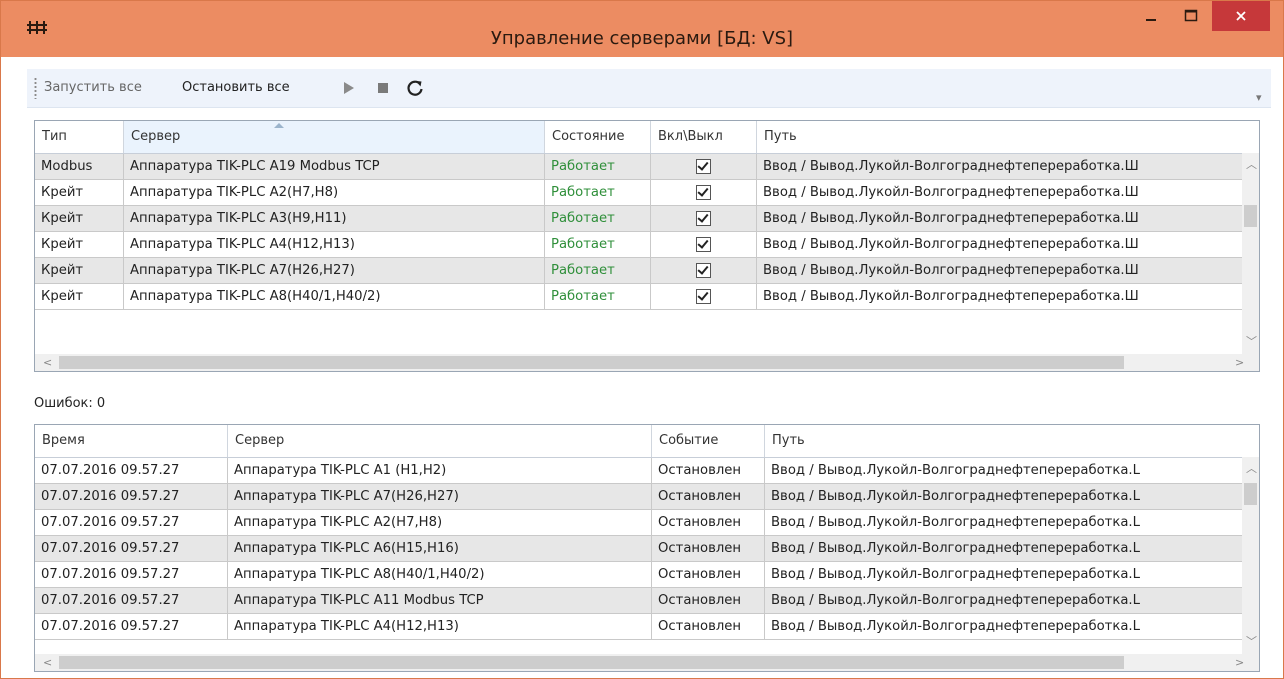 The width and height of the screenshot is (1284, 679). What do you see at coordinates (349, 88) in the screenshot?
I see `play-icon` at bounding box center [349, 88].